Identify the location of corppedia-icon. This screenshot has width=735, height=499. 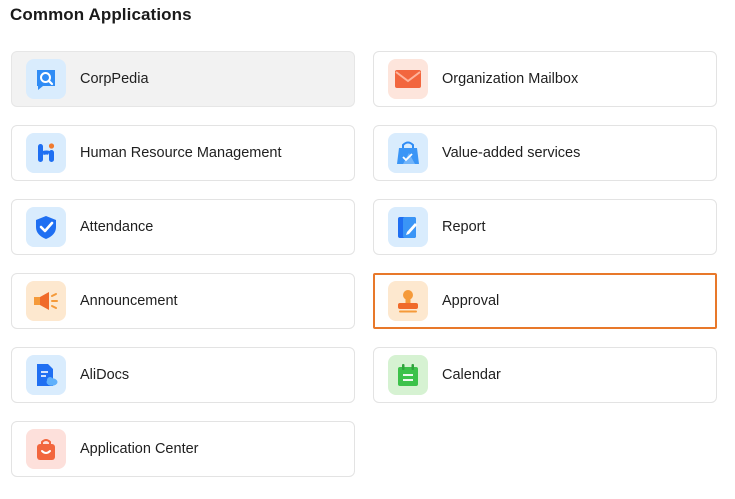
(46, 79).